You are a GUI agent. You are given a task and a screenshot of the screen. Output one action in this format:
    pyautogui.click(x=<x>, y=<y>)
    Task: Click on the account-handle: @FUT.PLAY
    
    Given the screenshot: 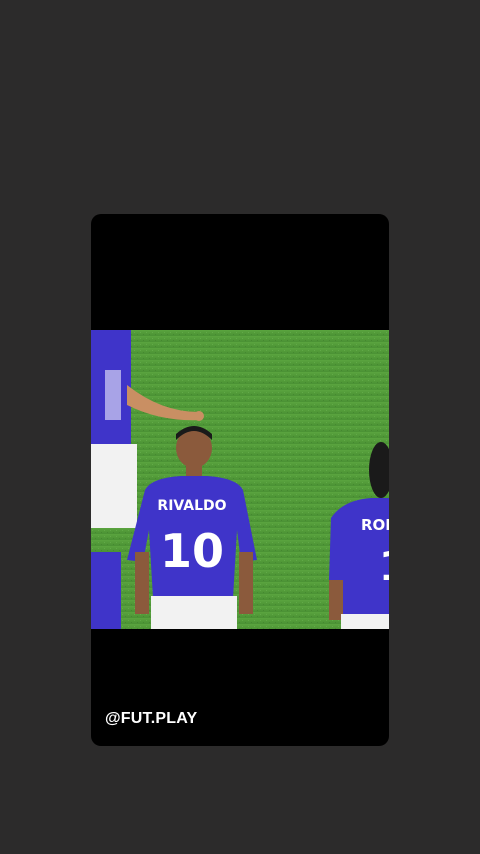 What is the action you would take?
    pyautogui.click(x=151, y=719)
    